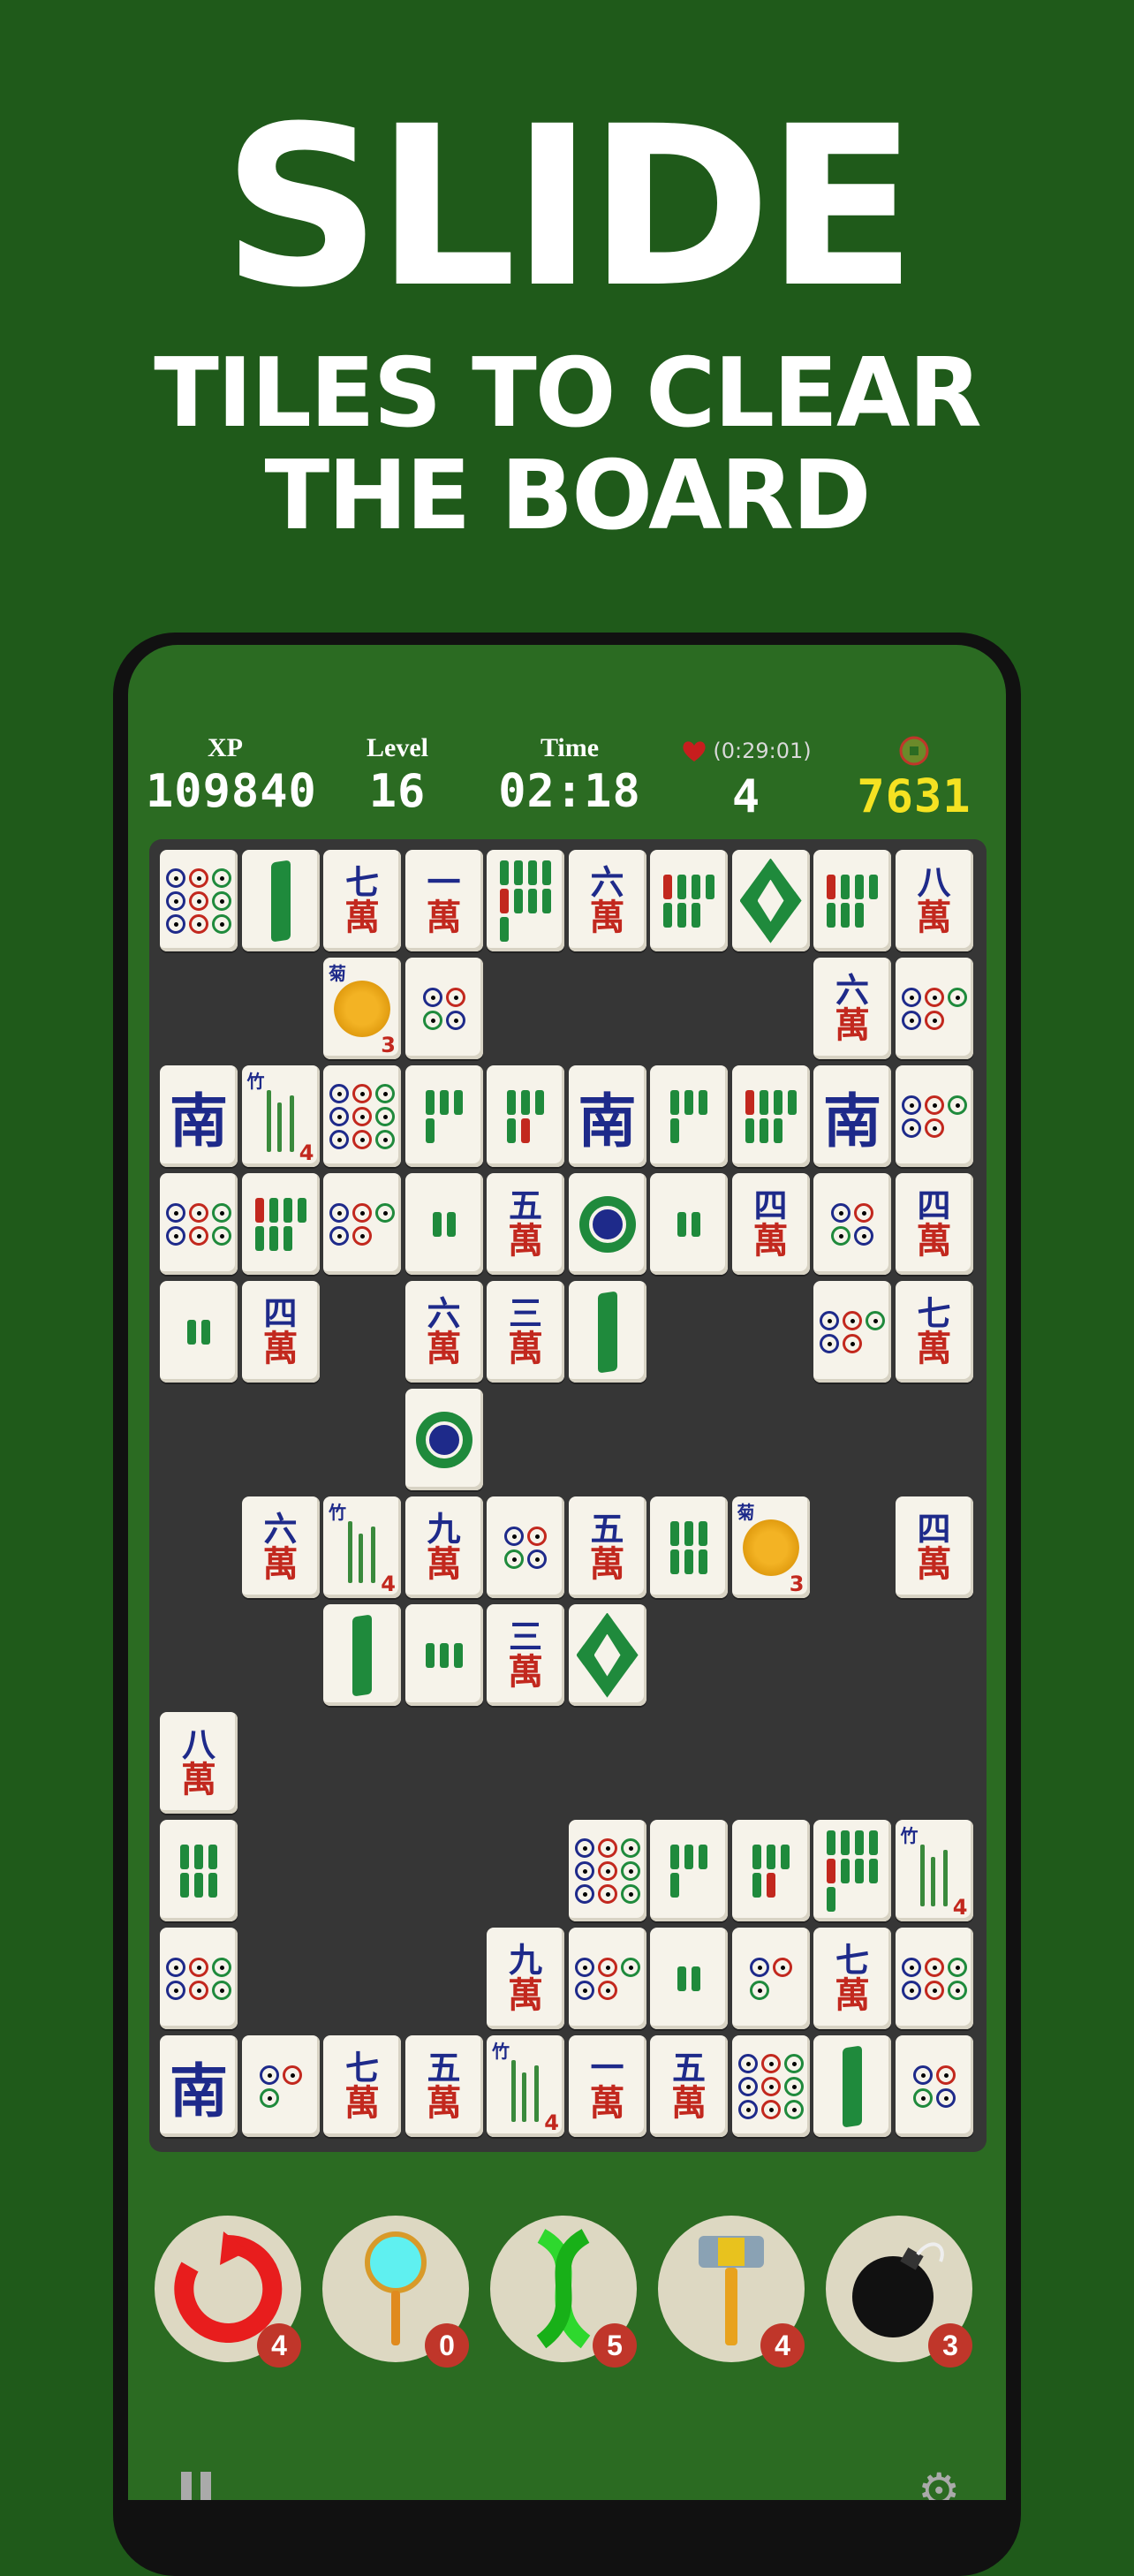 Image resolution: width=1134 pixels, height=2576 pixels. Describe the element at coordinates (396, 2292) in the screenshot. I see `hint-button: 0` at that location.